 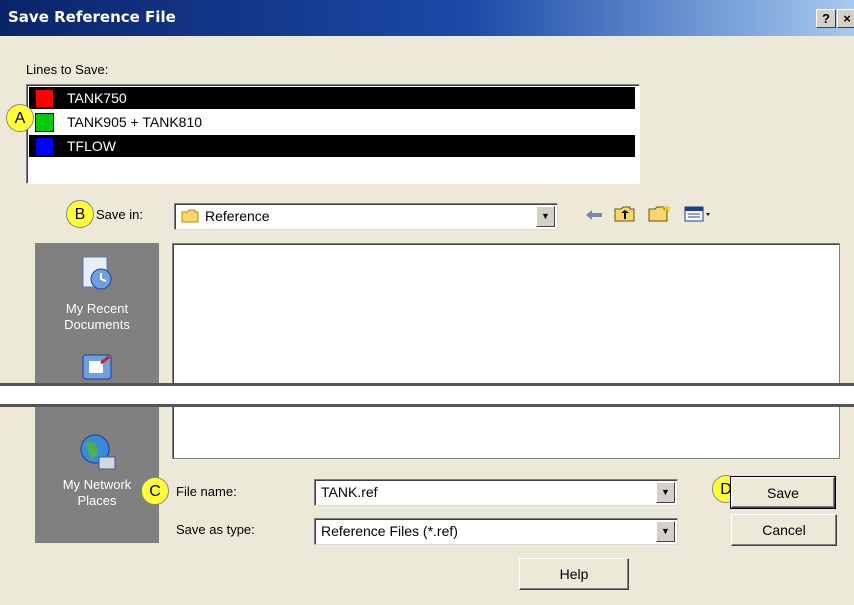 I want to click on line-label: TANK750, so click(x=97, y=98).